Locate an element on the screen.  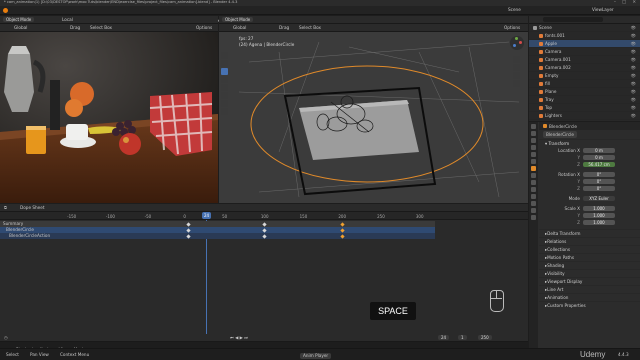
props-section: ▸ Collections is located at coordinates (589, 249).